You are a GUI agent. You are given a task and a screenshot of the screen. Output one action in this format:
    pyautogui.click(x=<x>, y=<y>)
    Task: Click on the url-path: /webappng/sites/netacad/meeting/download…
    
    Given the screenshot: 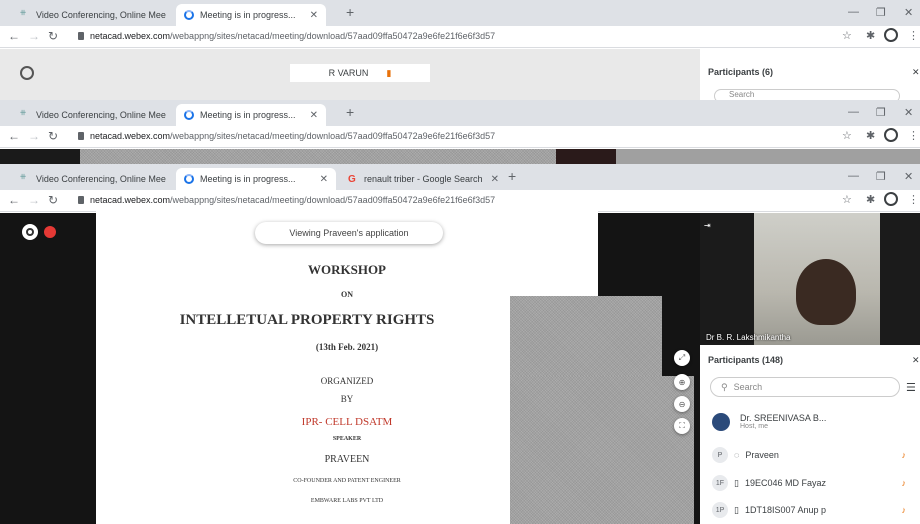 What is the action you would take?
    pyautogui.click(x=333, y=36)
    